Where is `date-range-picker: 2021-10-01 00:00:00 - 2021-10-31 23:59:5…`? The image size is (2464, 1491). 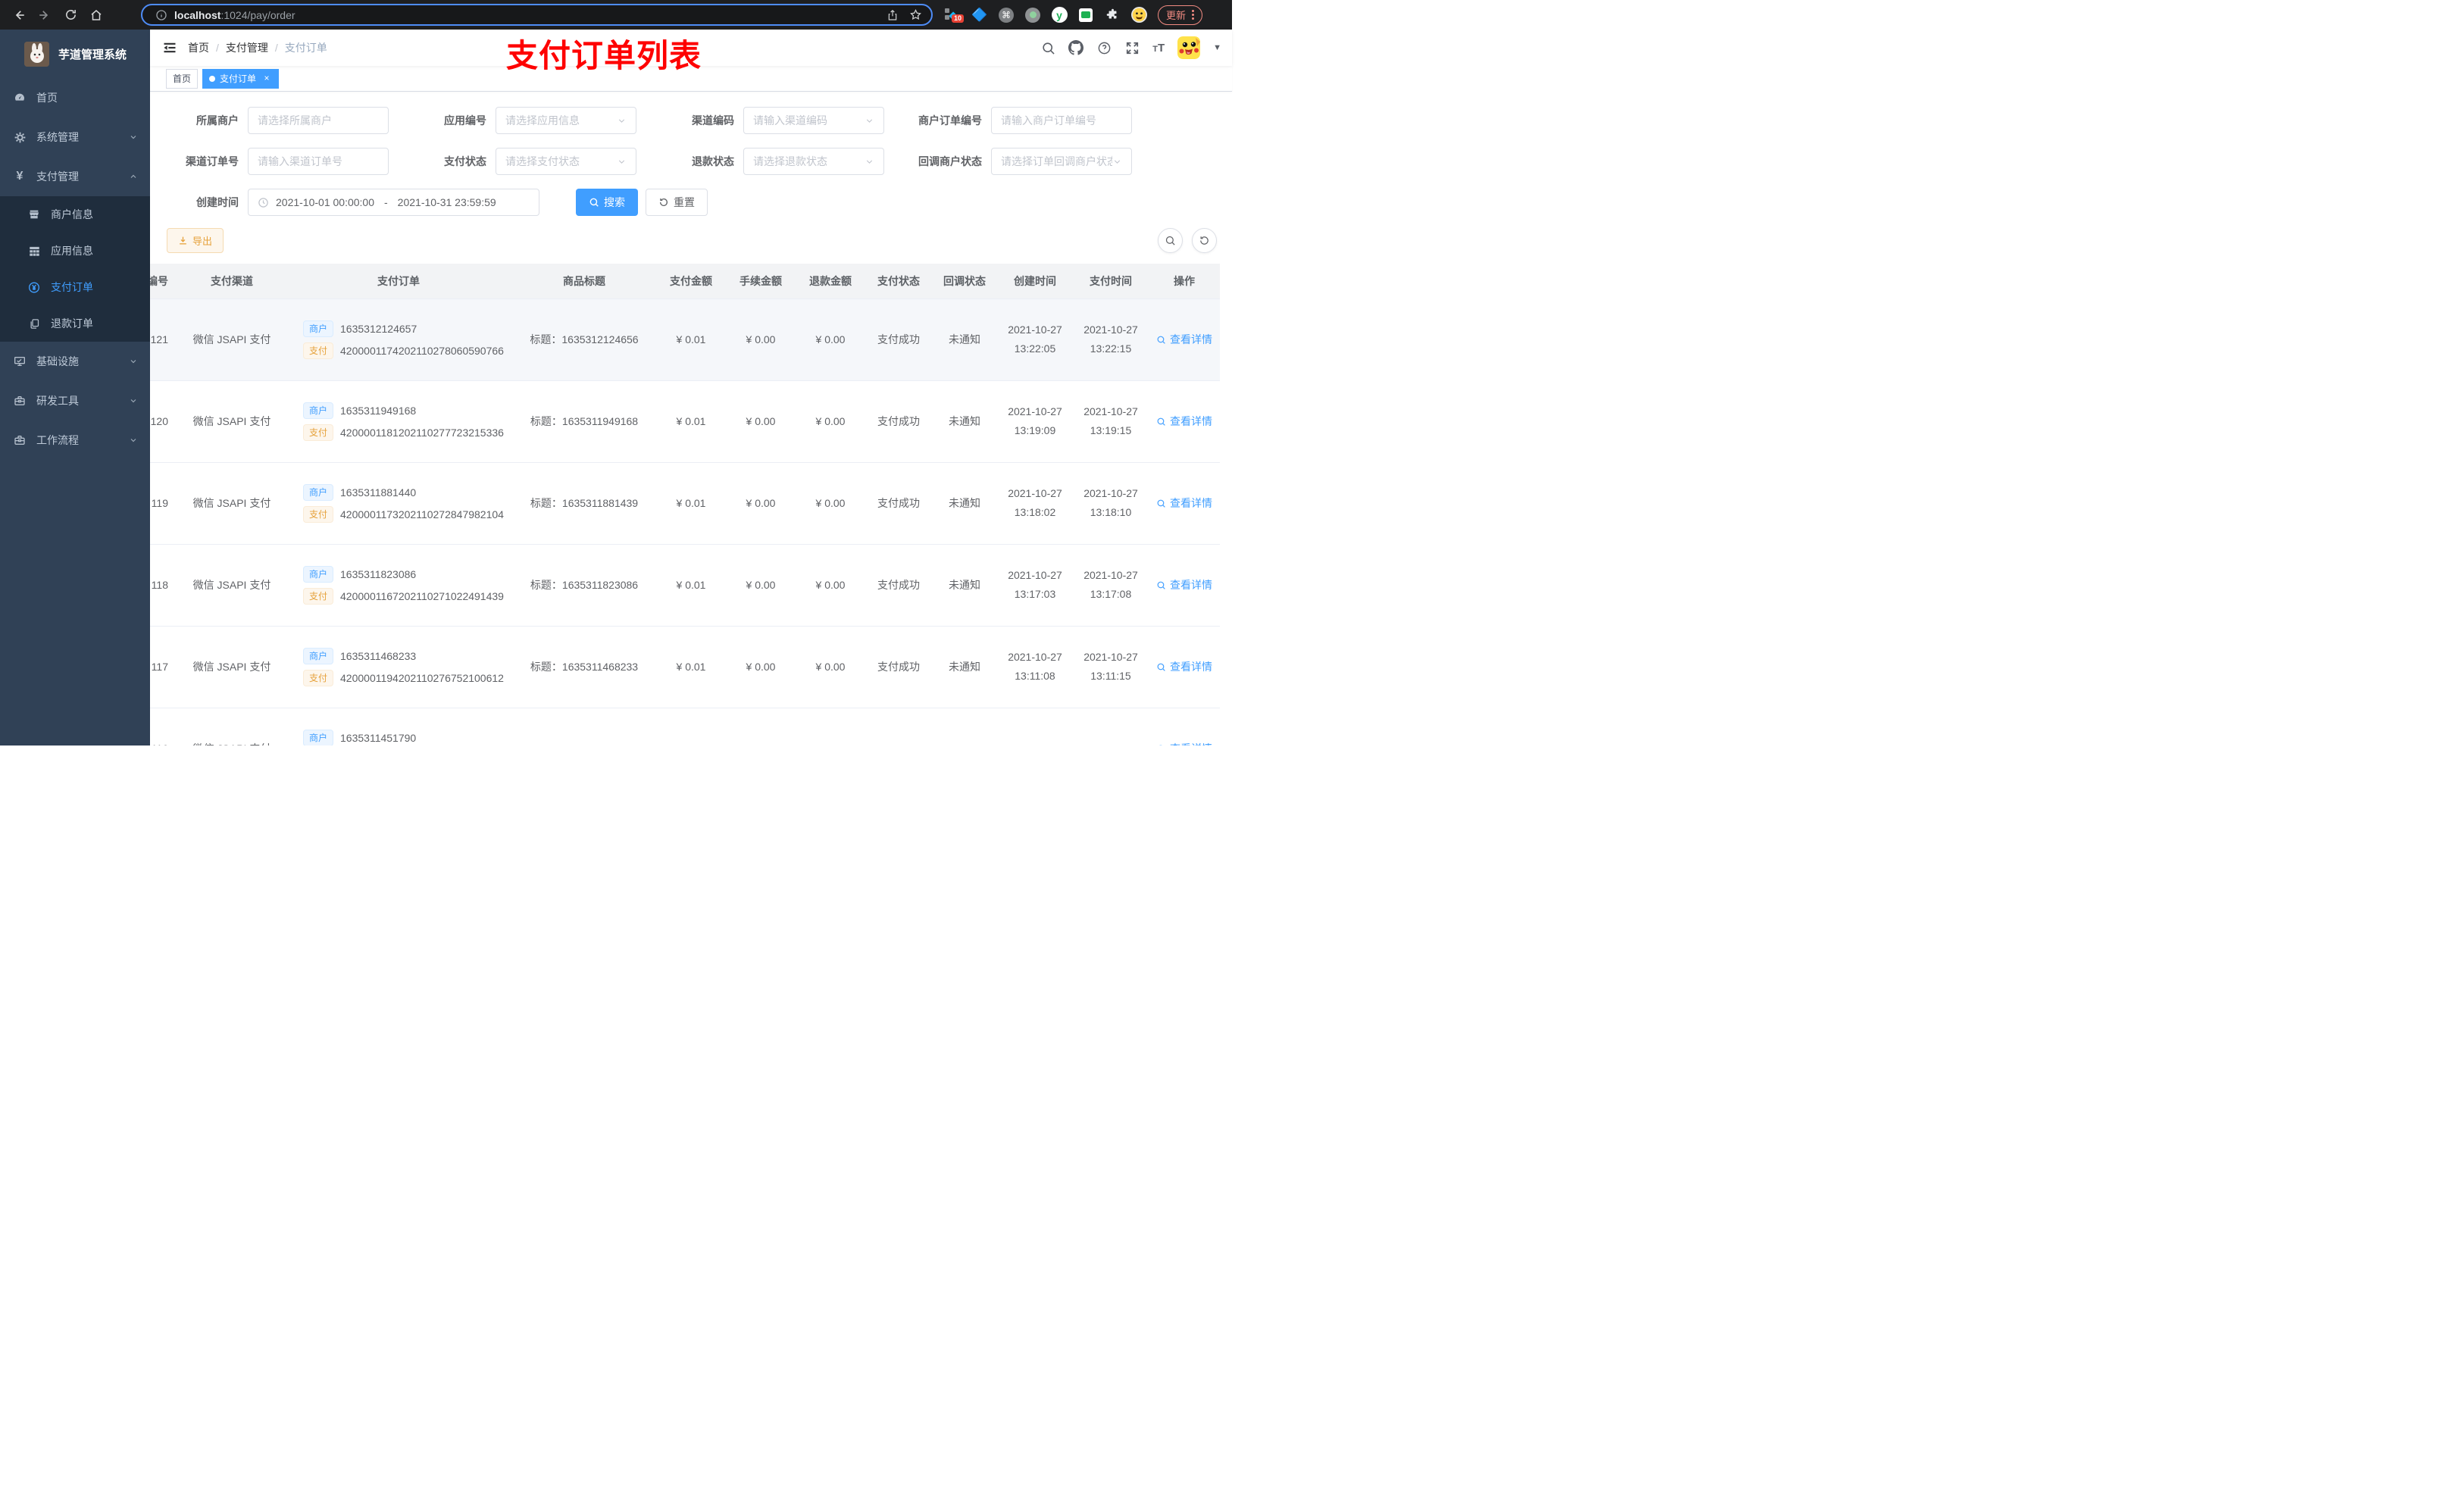
date-range-picker: 2021-10-01 00:00:00 - 2021-10-31 23:59:5… is located at coordinates (393, 202).